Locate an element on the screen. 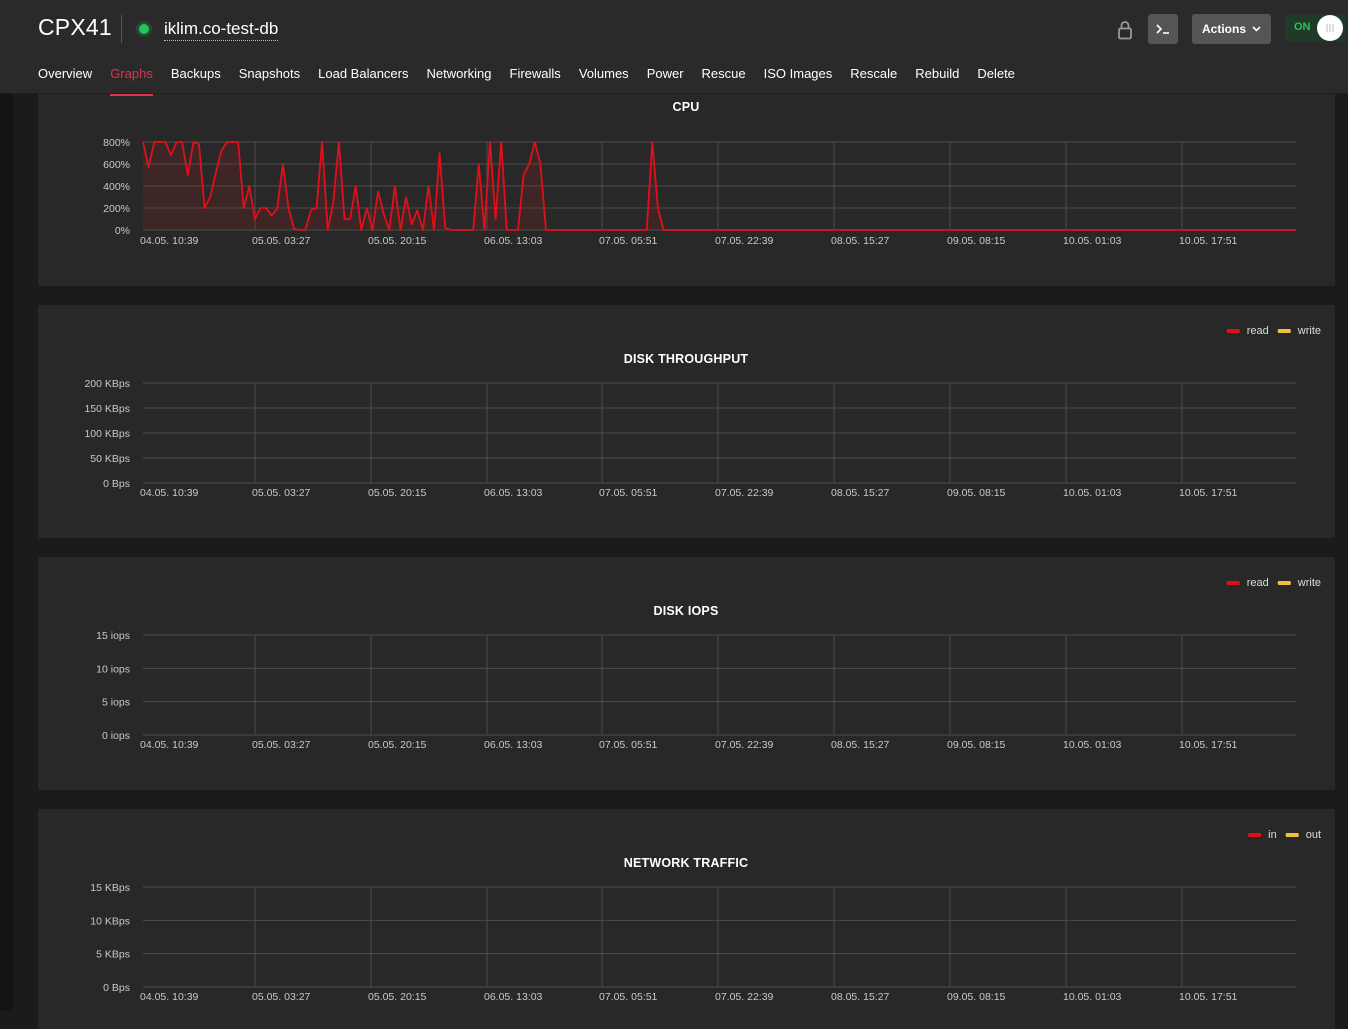 The image size is (1348, 1029). y-tick-label: 150 KBps is located at coordinates (107, 409).